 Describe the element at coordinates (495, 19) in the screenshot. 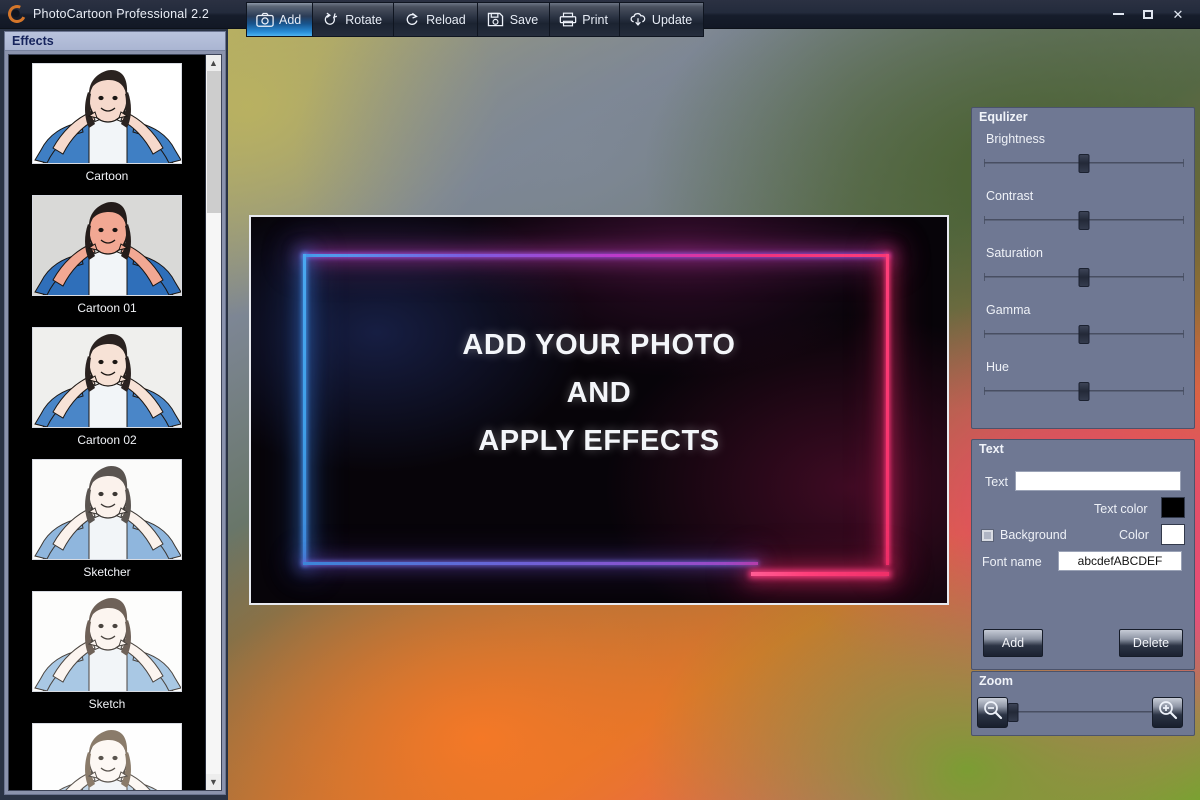

I see `floppy-disk-icon` at that location.